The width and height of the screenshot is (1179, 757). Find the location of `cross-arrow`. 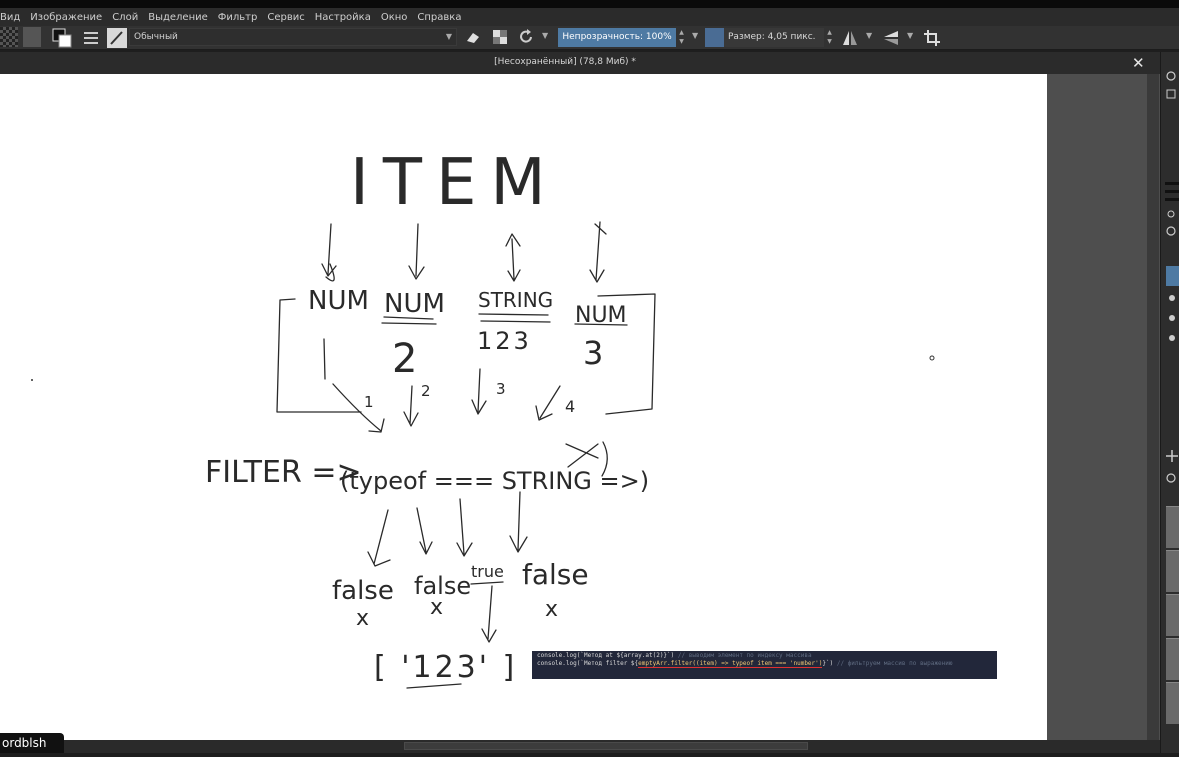

cross-arrow is located at coordinates (582, 455).